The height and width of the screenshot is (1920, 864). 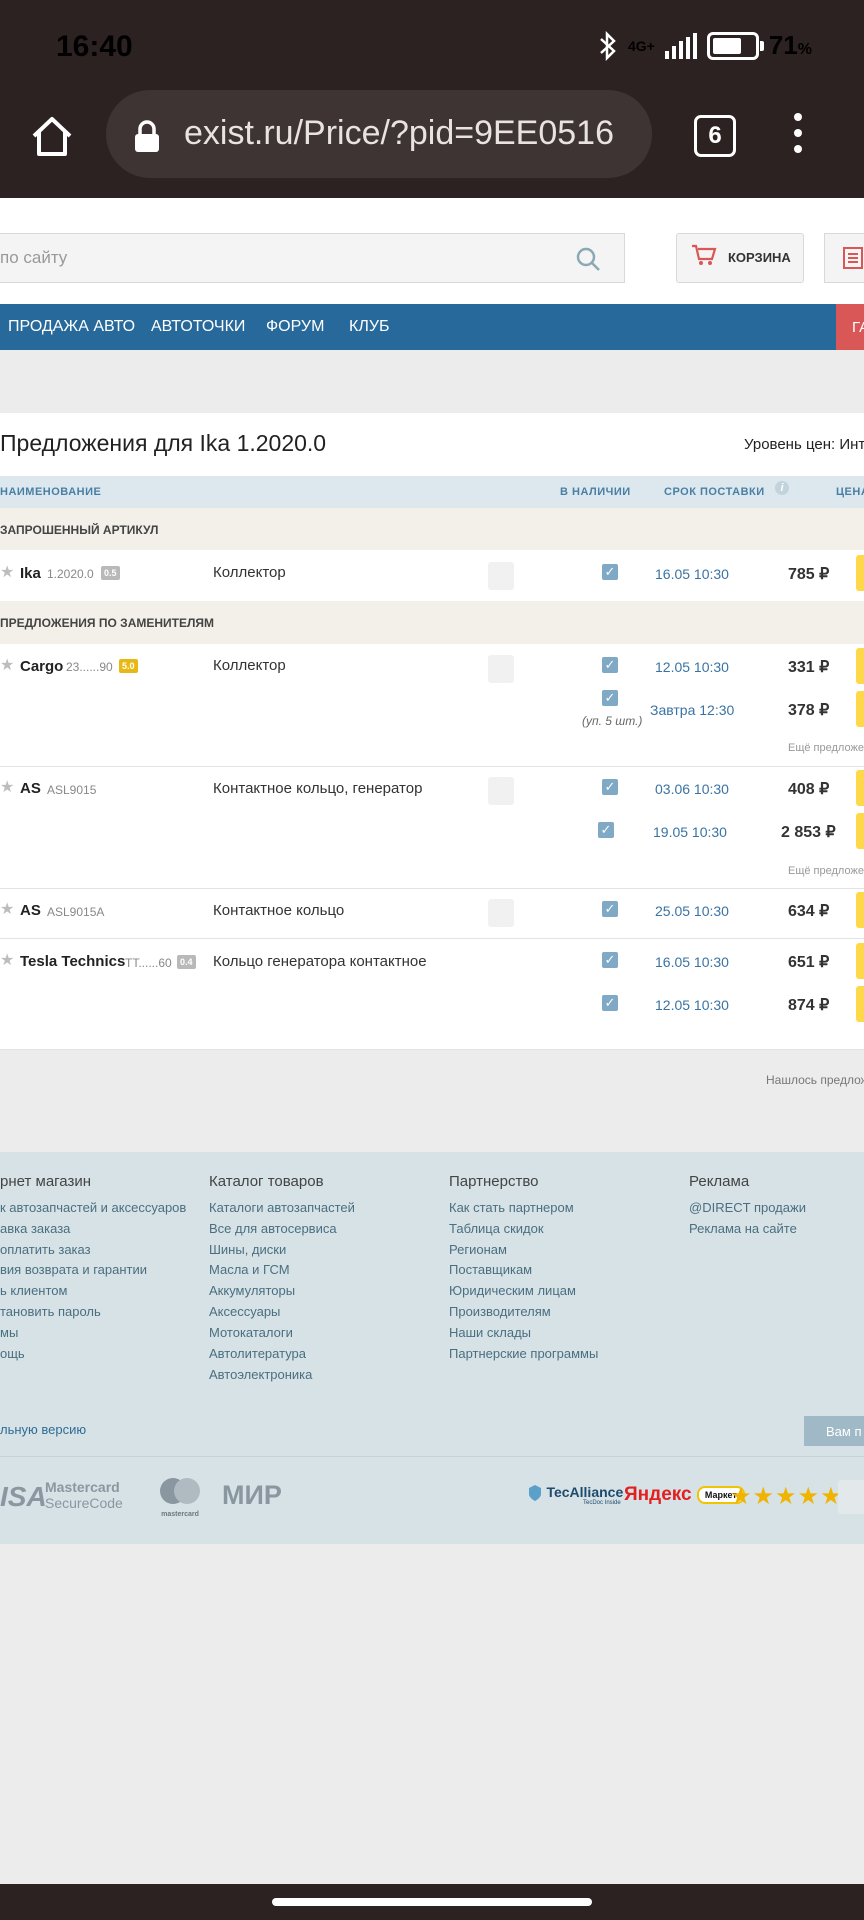 What do you see at coordinates (692, 667) in the screenshot?
I see `delivery-date: 12.05 10:30` at bounding box center [692, 667].